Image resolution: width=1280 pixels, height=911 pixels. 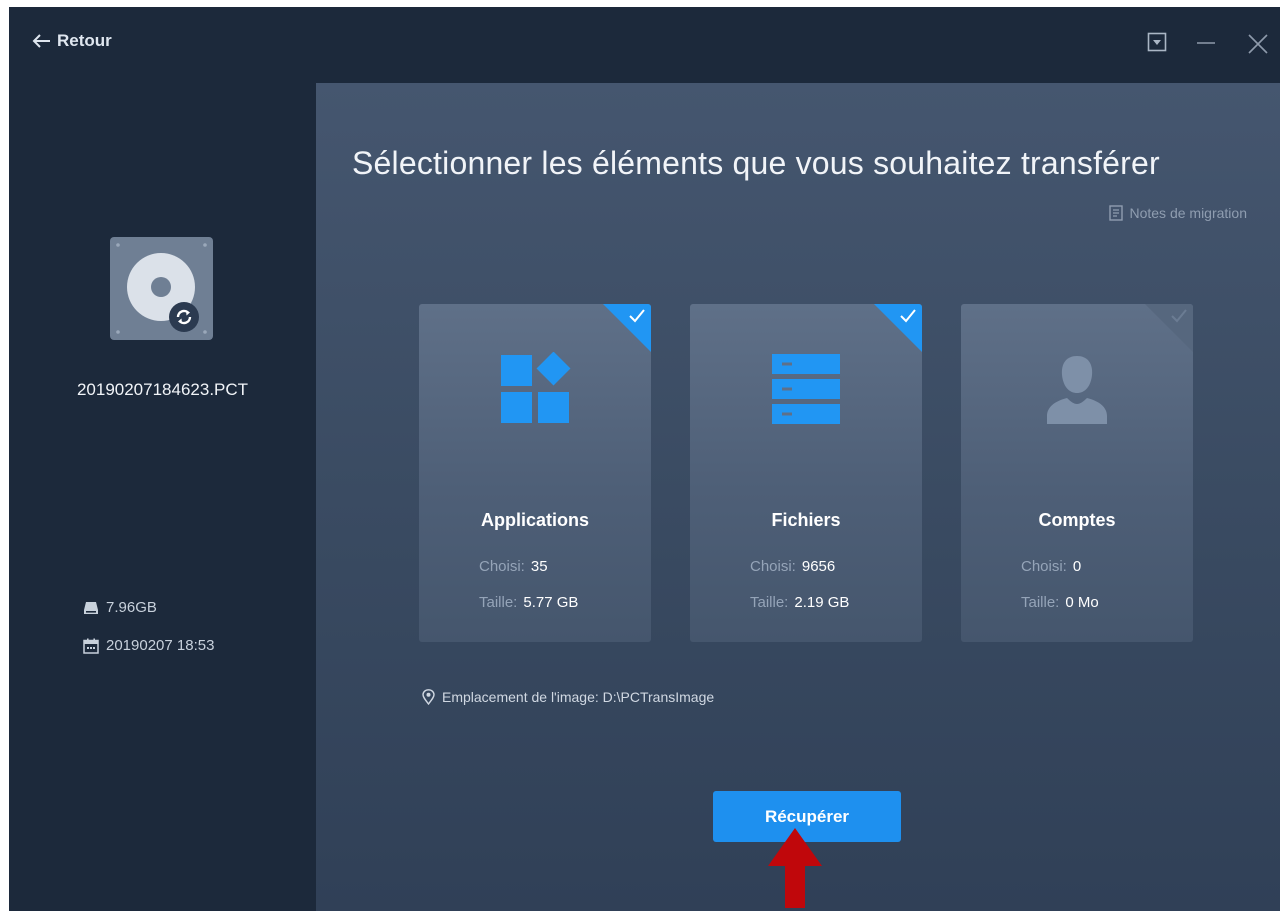 I want to click on location-pin-icon, so click(x=428, y=697).